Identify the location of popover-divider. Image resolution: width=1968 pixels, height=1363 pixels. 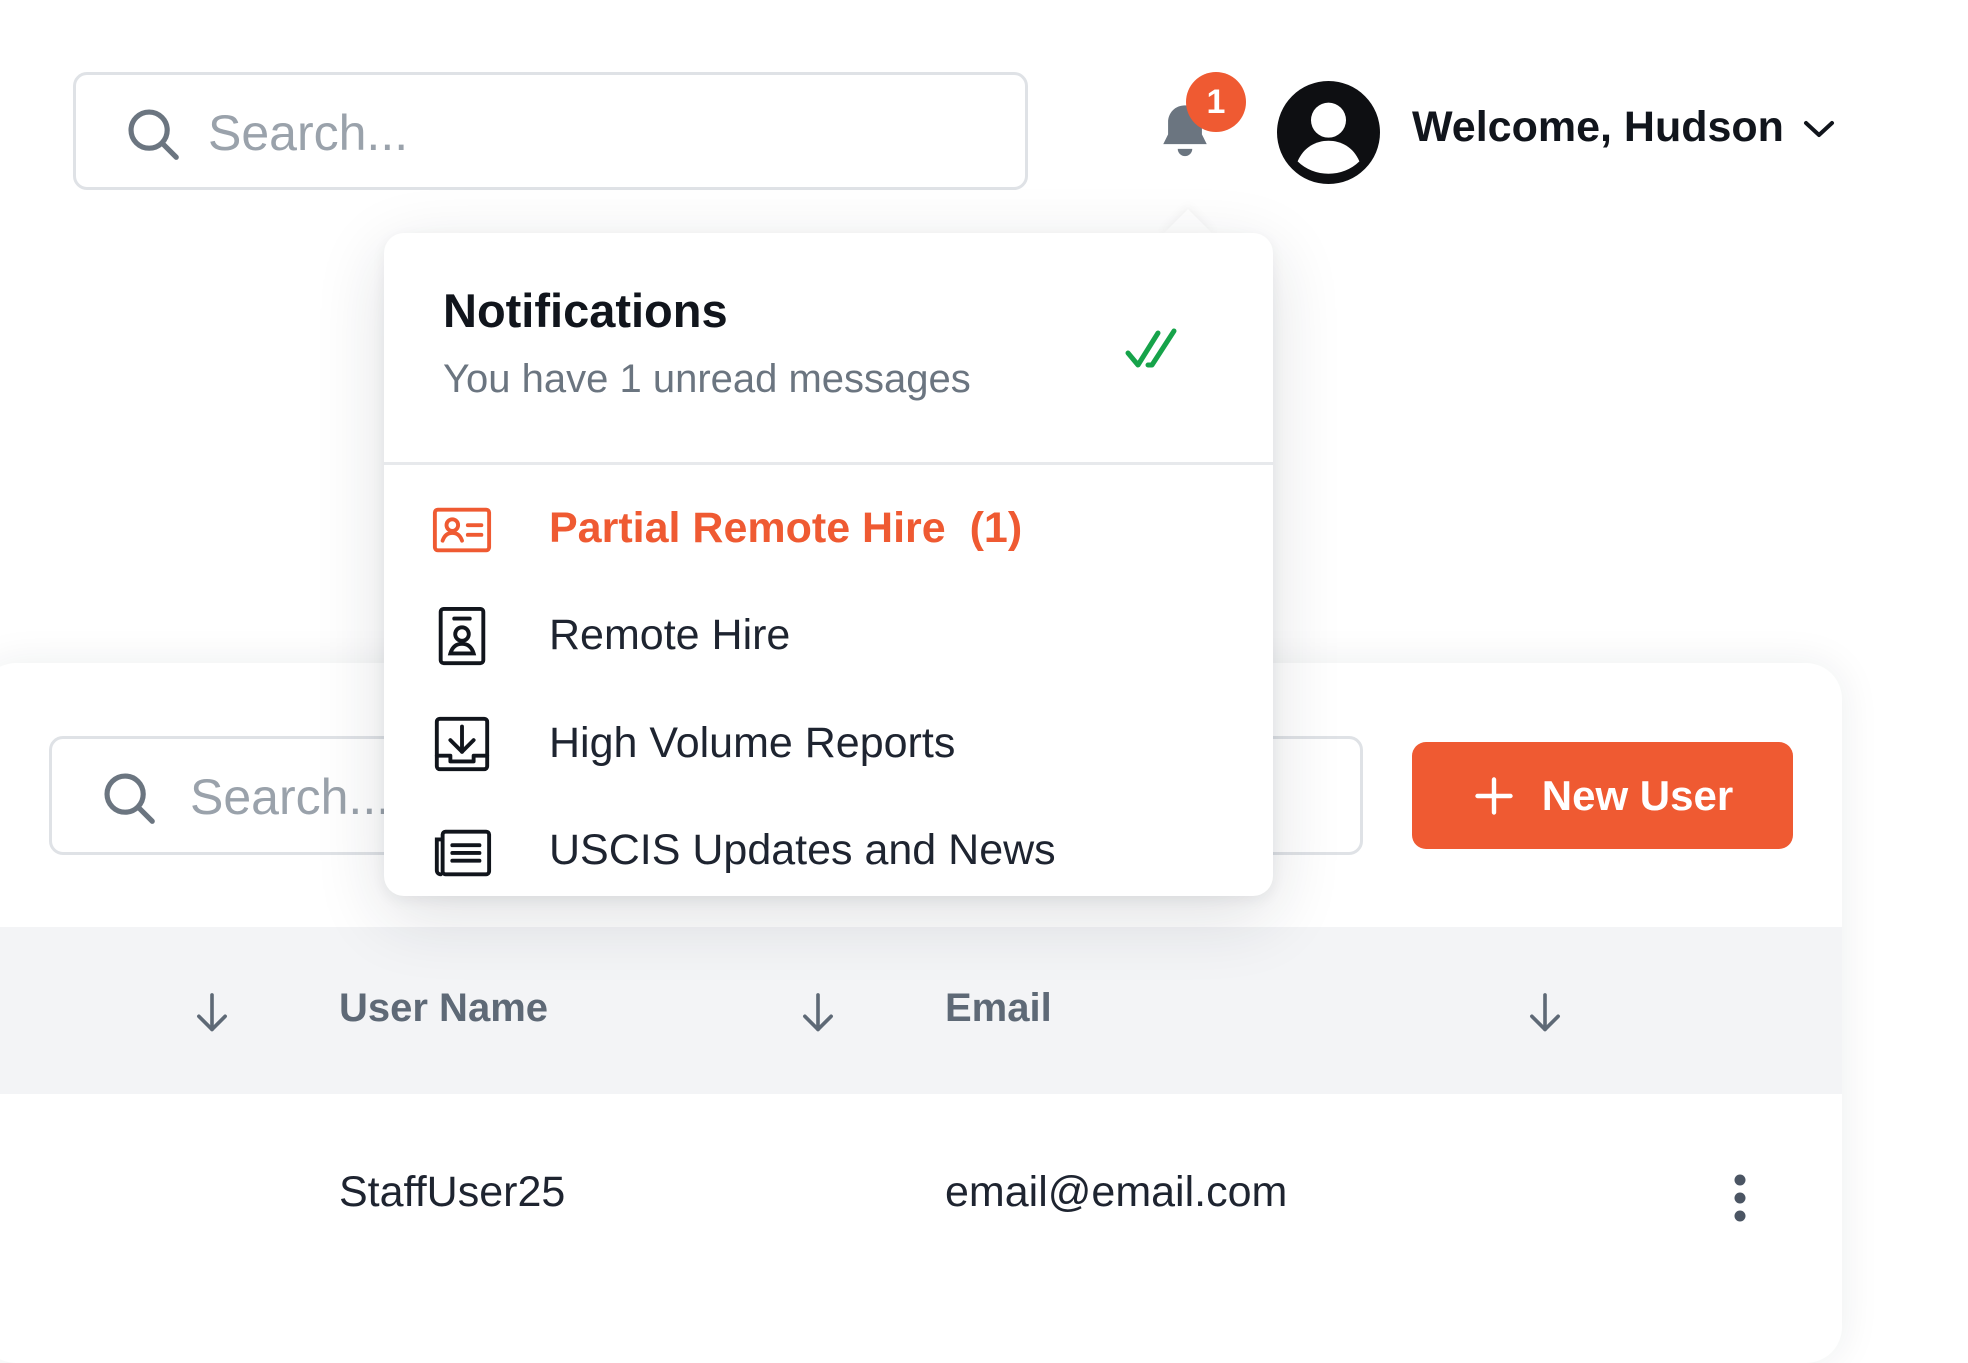
(828, 463).